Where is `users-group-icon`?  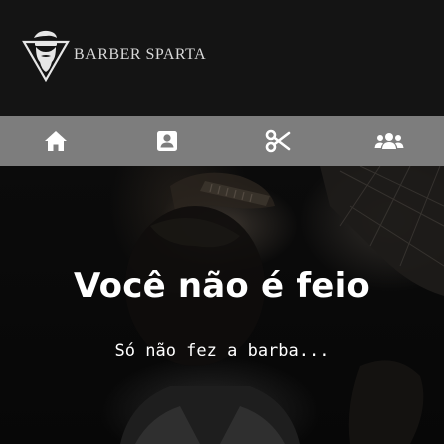
users-group-icon is located at coordinates (388, 141).